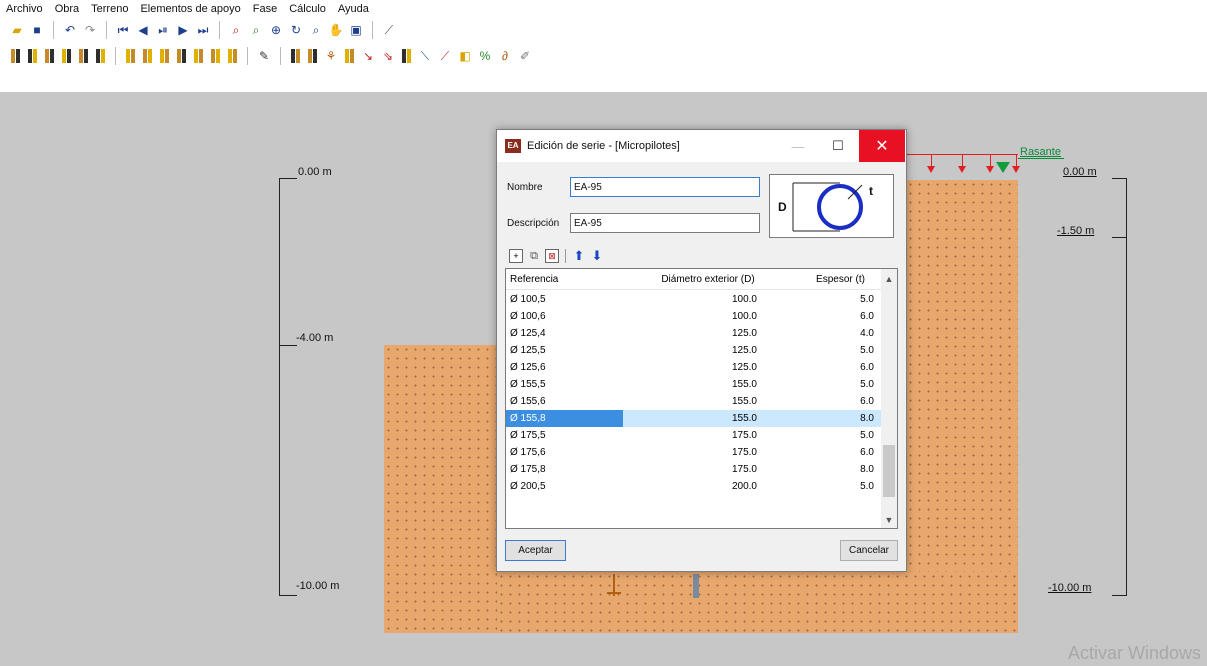 Image resolution: width=1207 pixels, height=666 pixels. Describe the element at coordinates (123, 30) in the screenshot. I see `first-phase-icon: ⏮` at that location.